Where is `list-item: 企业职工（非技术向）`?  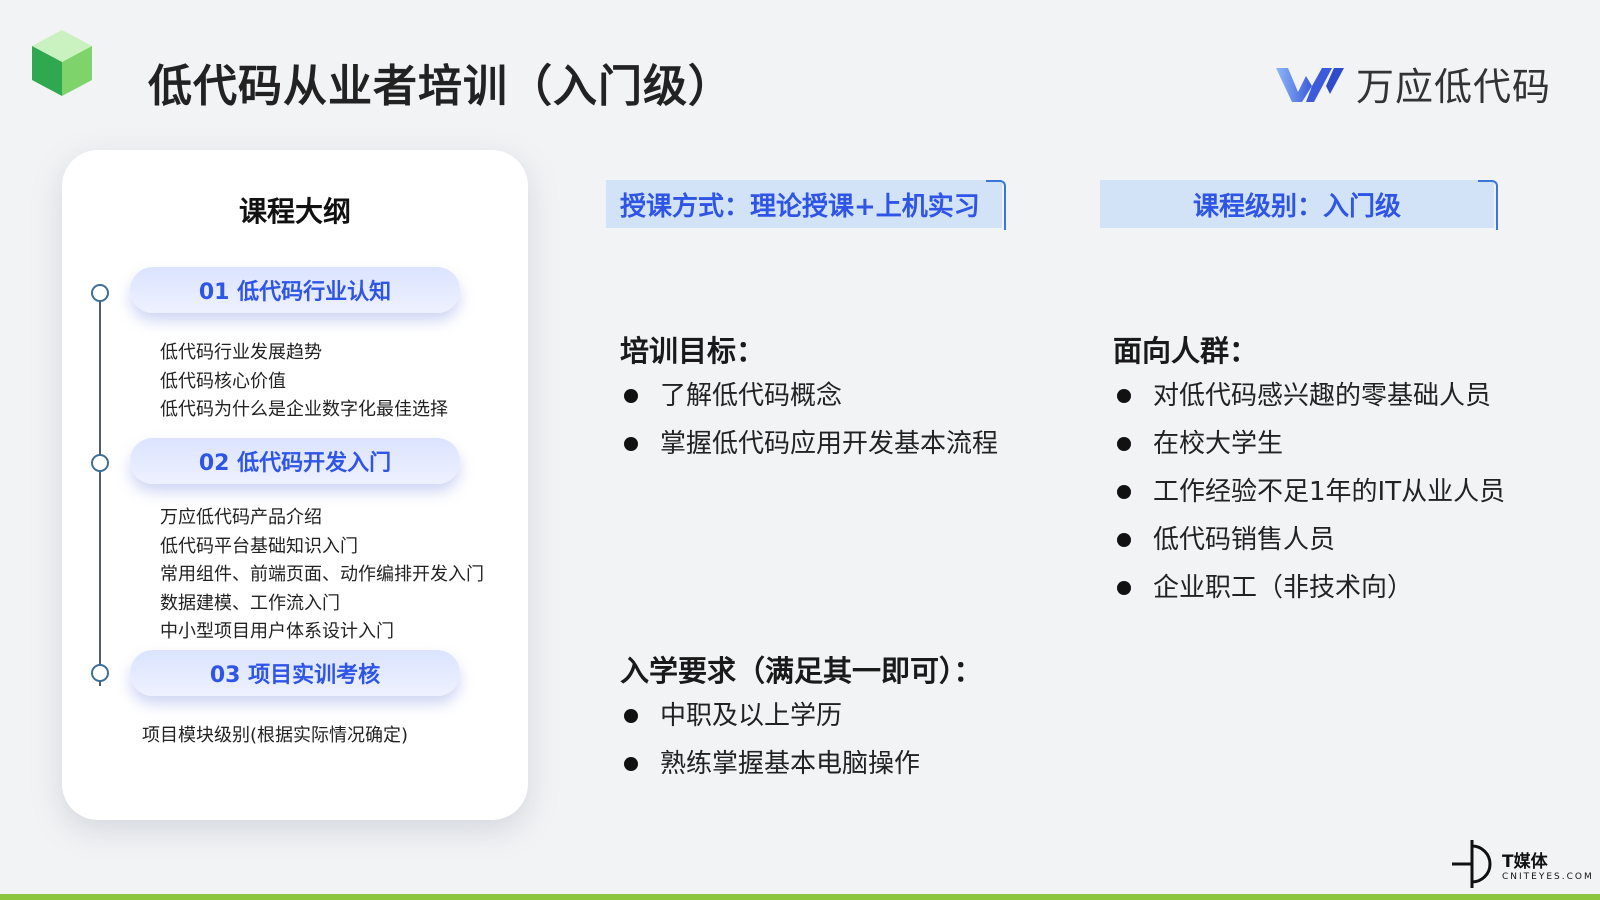
list-item: 企业职工（非技术向） is located at coordinates (1309, 588).